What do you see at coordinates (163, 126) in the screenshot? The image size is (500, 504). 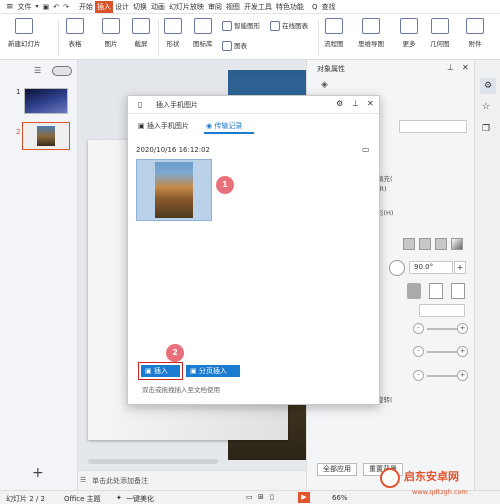 I see `tab-insert-phone-picture: ▣ 插入手机图片` at bounding box center [163, 126].